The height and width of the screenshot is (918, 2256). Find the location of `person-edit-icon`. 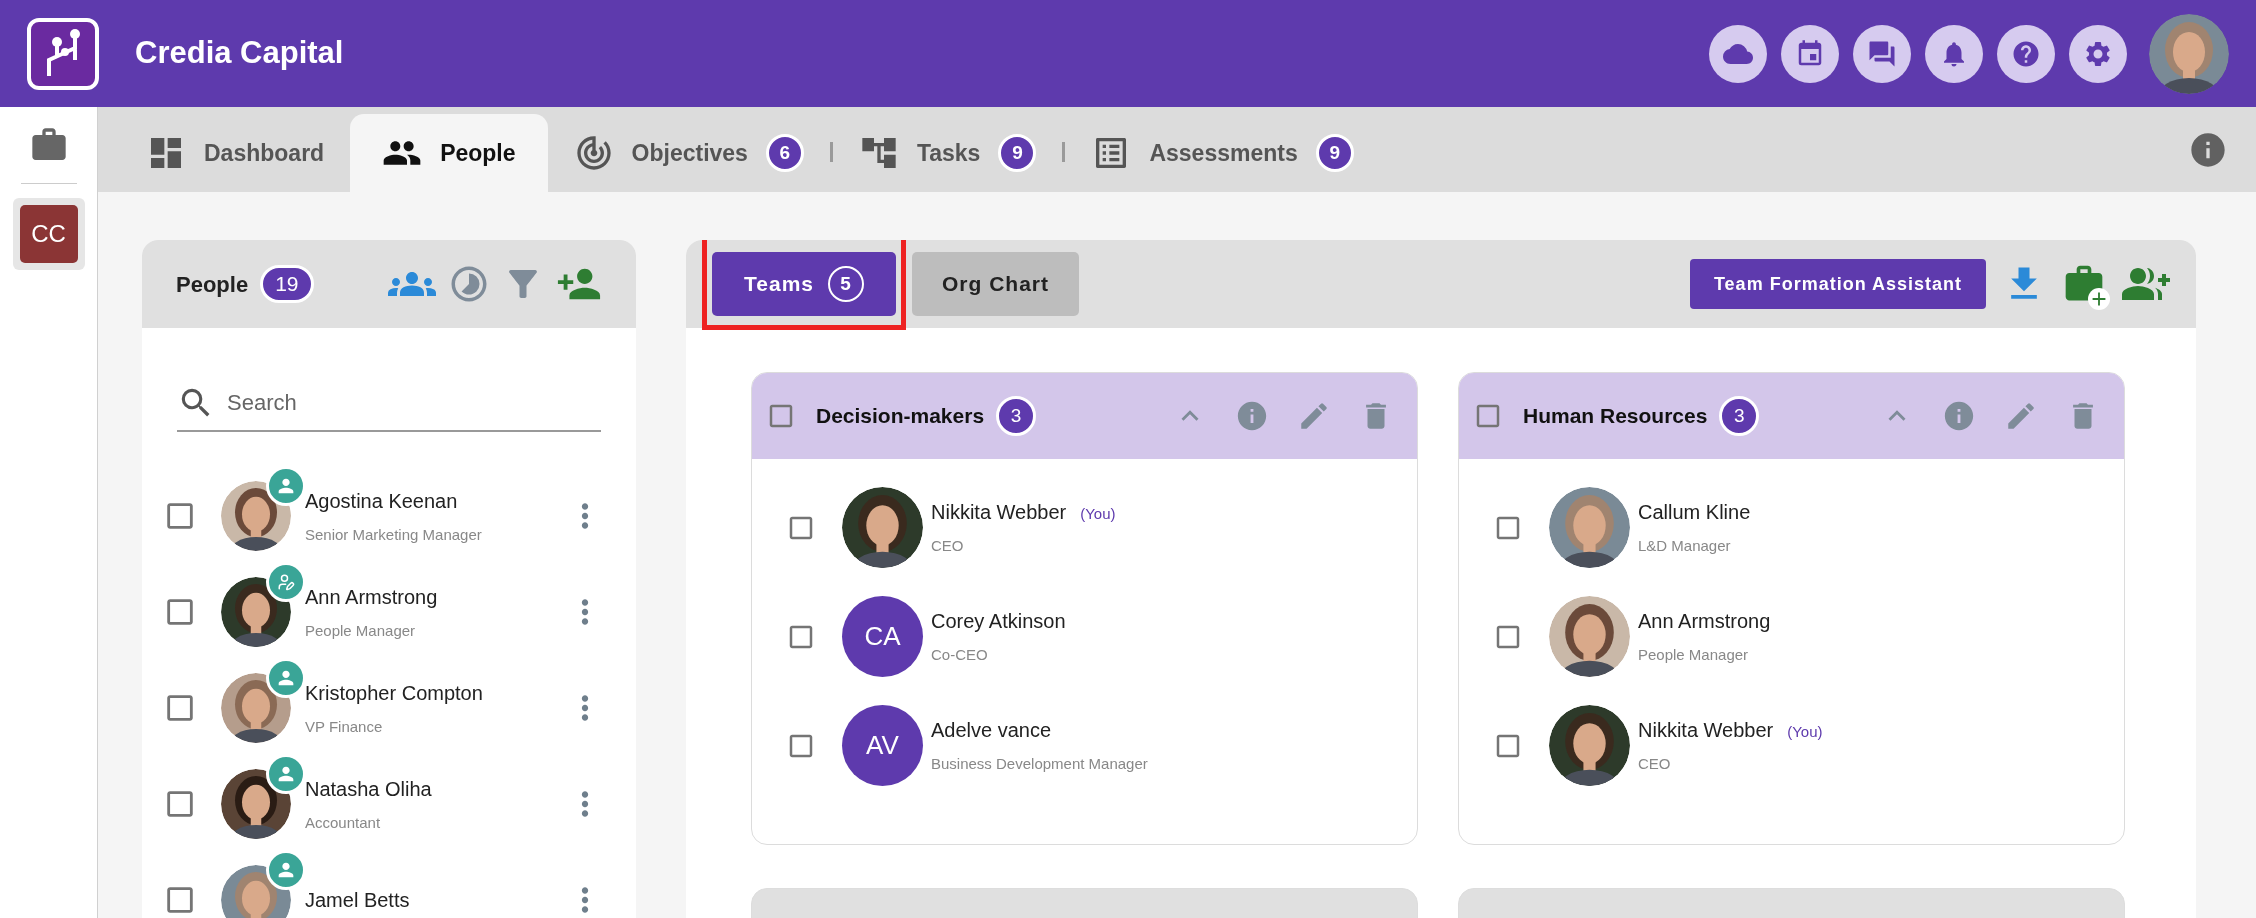

person-edit-icon is located at coordinates (286, 582).